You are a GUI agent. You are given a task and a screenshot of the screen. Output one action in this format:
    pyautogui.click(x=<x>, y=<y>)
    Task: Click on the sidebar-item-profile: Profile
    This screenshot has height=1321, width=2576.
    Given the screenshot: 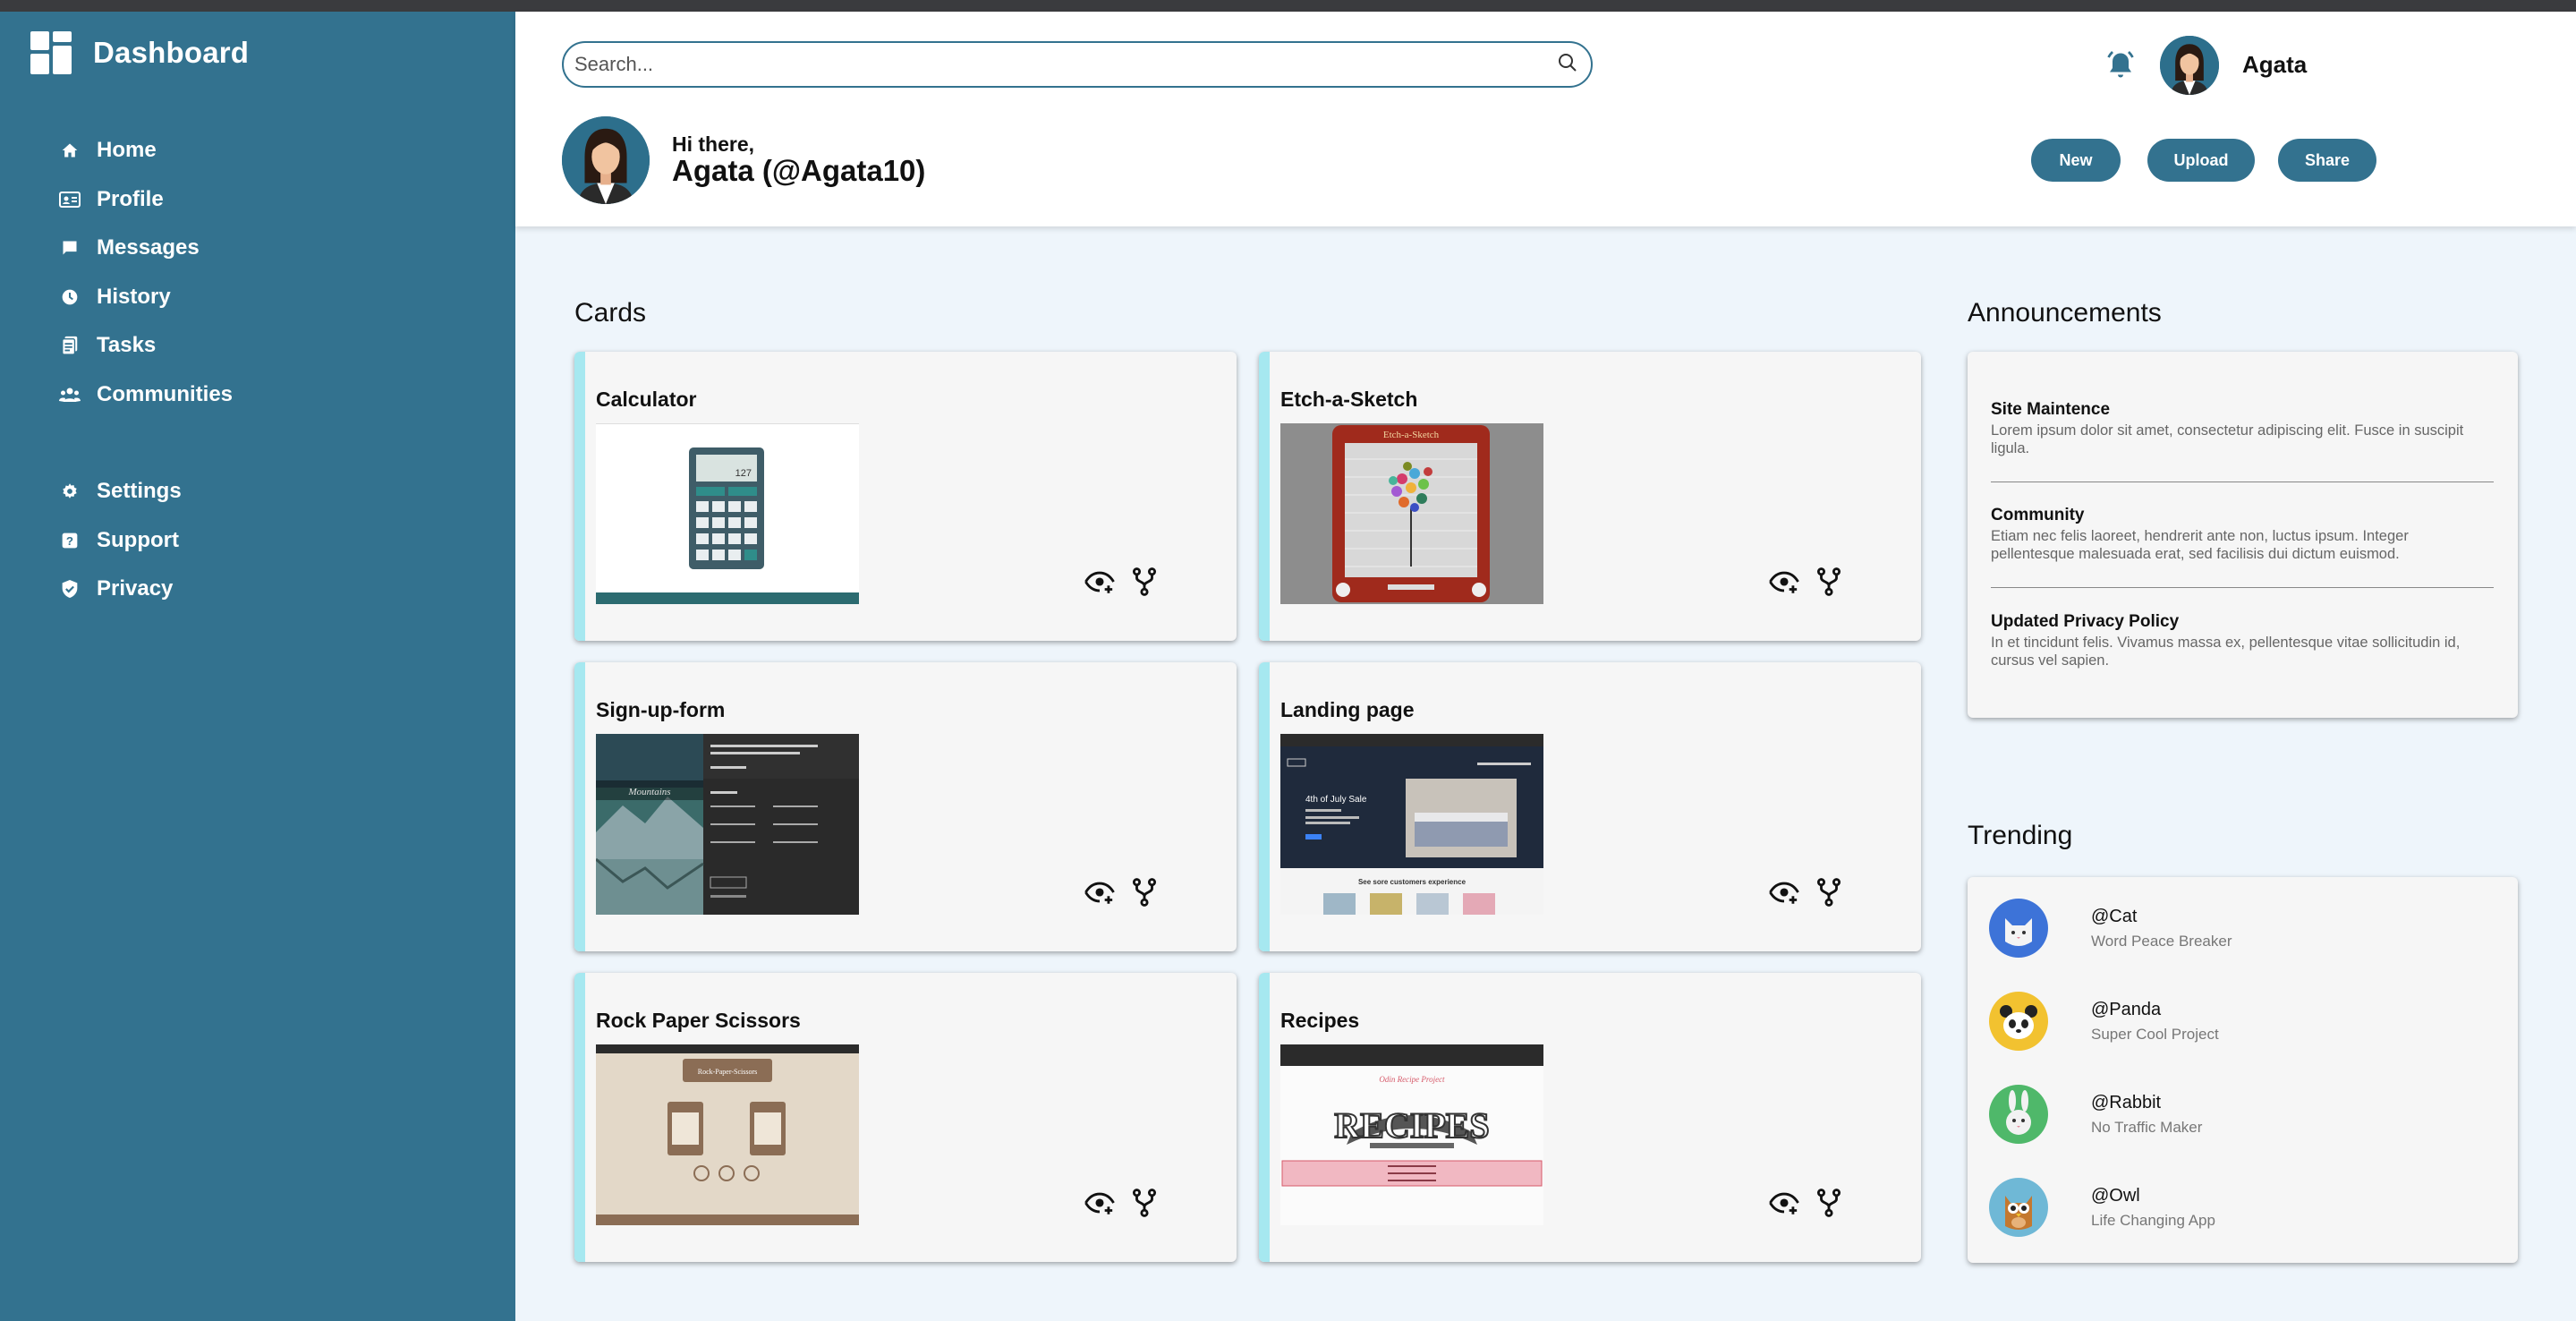 What is the action you would take?
    pyautogui.click(x=146, y=200)
    